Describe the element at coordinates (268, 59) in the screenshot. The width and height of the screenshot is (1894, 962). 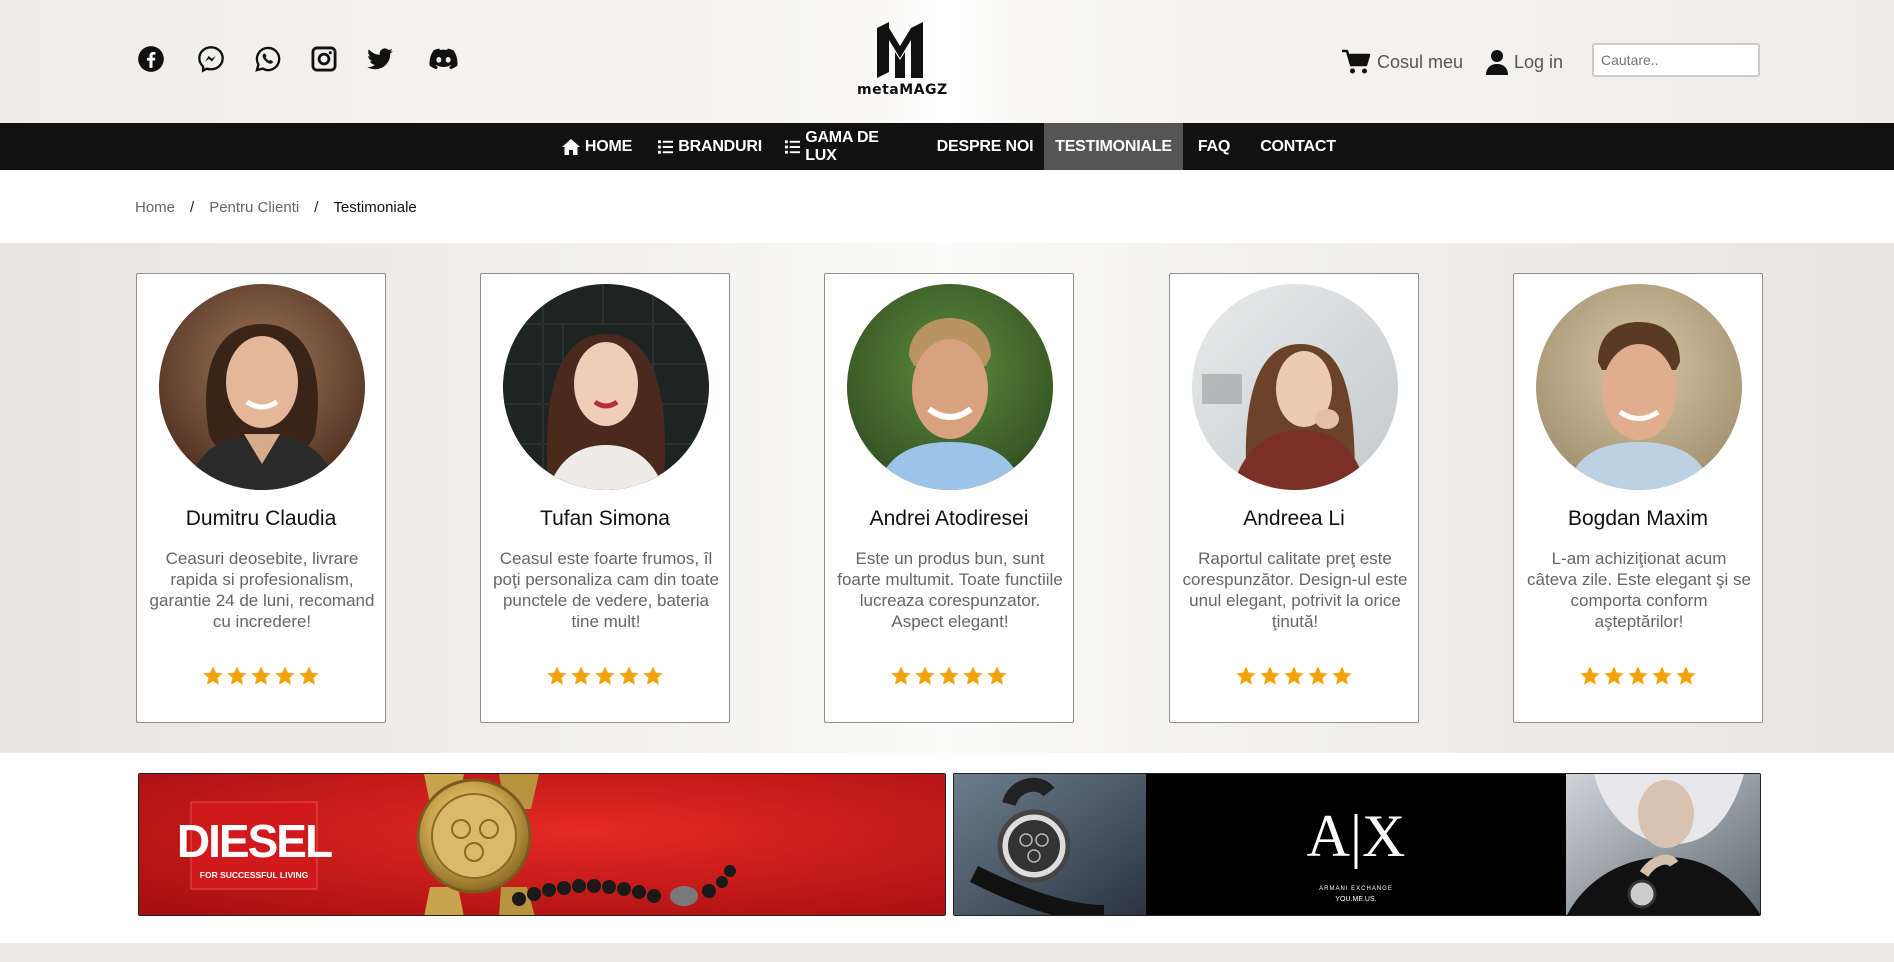
I see `whatsapp-icon` at that location.